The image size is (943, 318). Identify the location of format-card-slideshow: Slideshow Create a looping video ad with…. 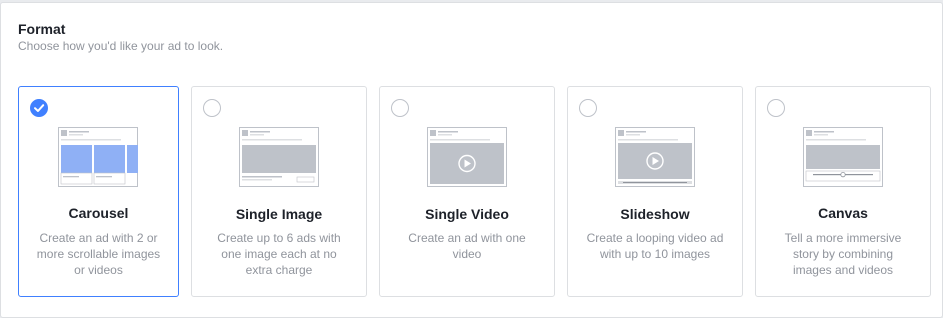
(655, 191).